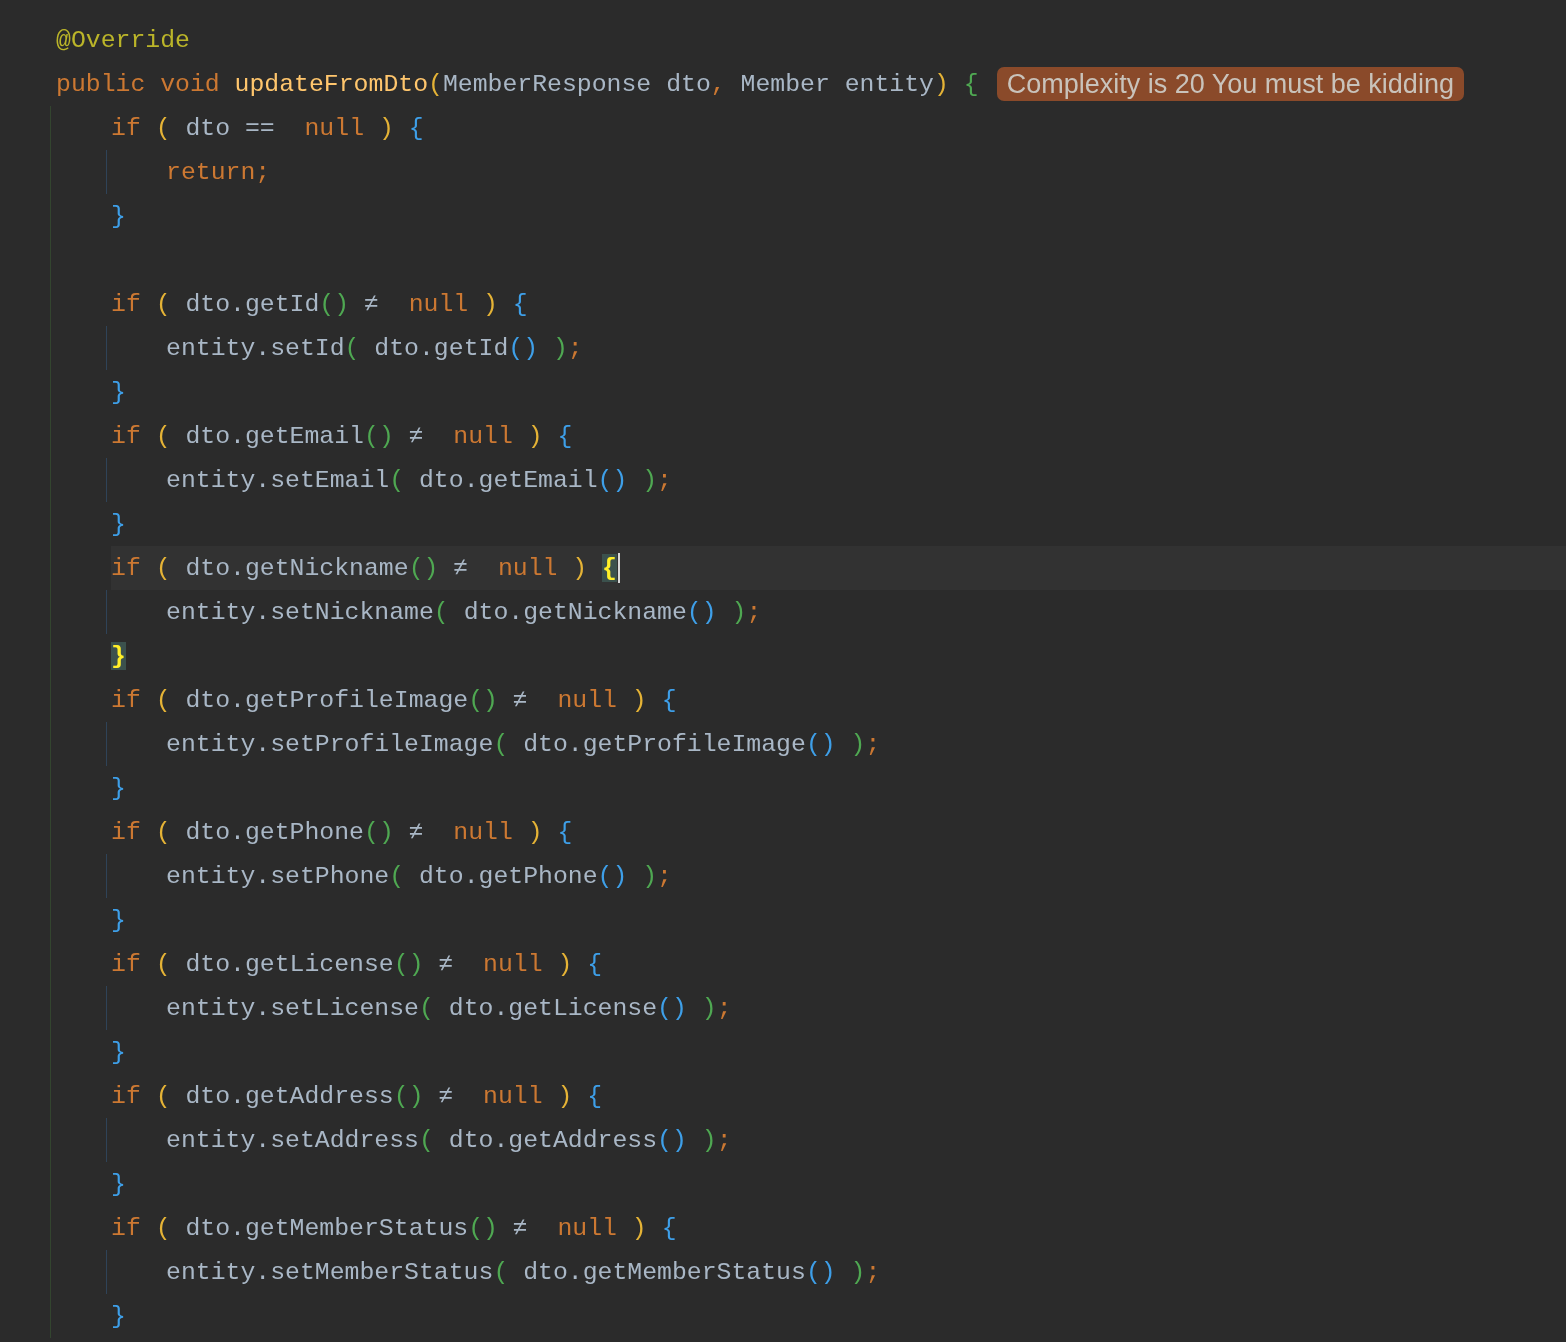  I want to click on code-line: @Override, so click(123, 40).